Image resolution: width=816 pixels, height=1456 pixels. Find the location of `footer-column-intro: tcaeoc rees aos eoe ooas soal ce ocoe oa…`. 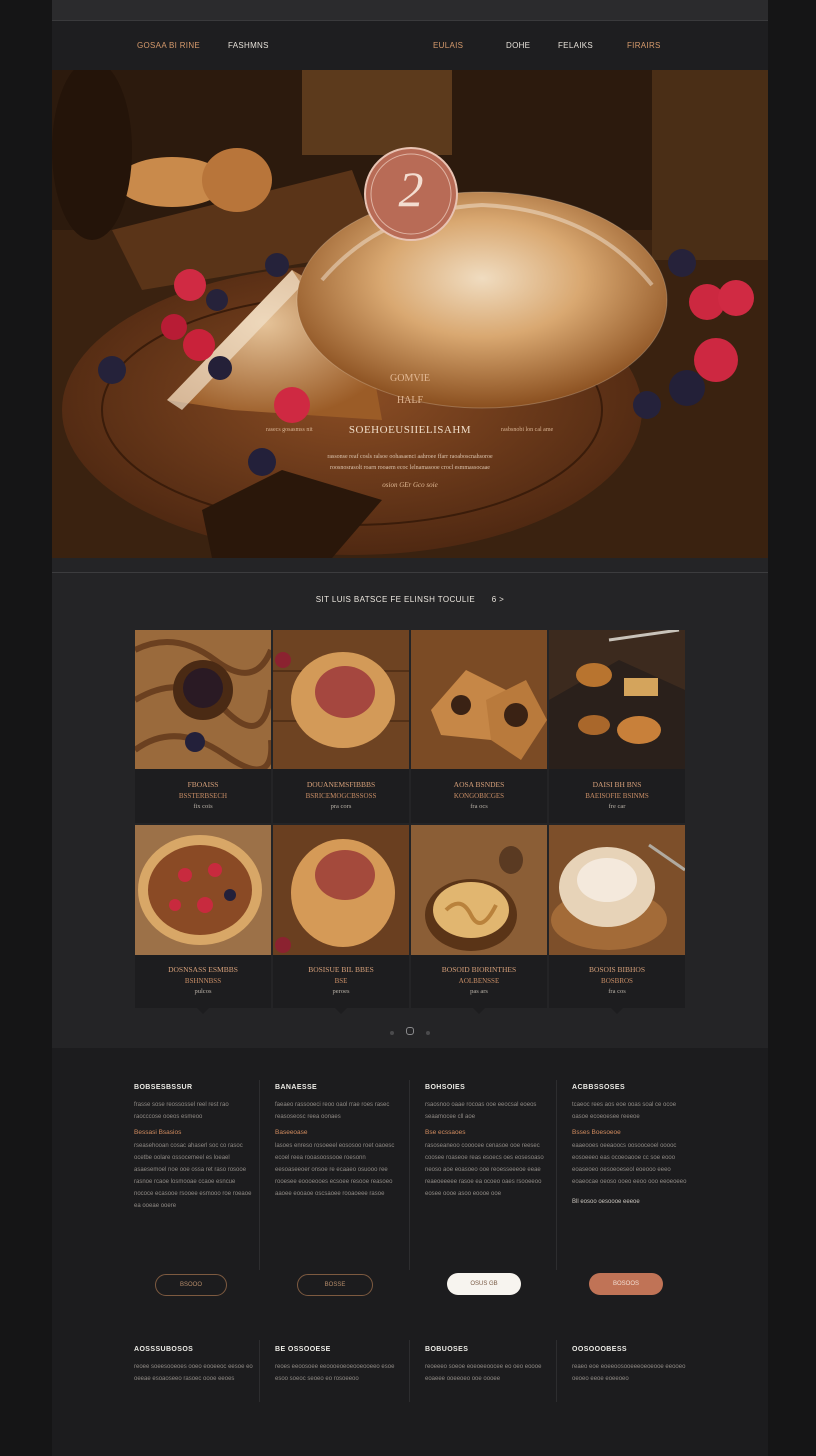

footer-column-intro: tcaeoc rees aos eoe ooas soal ce ocoe oa… is located at coordinates (624, 1111).